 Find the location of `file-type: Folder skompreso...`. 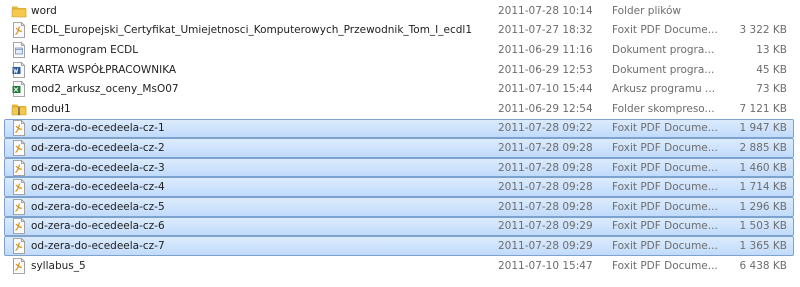

file-type: Folder skompreso... is located at coordinates (663, 108).